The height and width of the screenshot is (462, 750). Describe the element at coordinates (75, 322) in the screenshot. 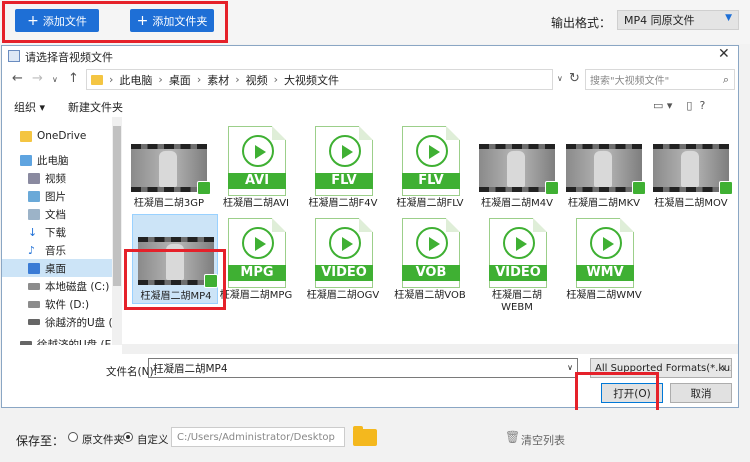

I see `nav-item-usb-e: 徐越济的U盘 (E:` at that location.